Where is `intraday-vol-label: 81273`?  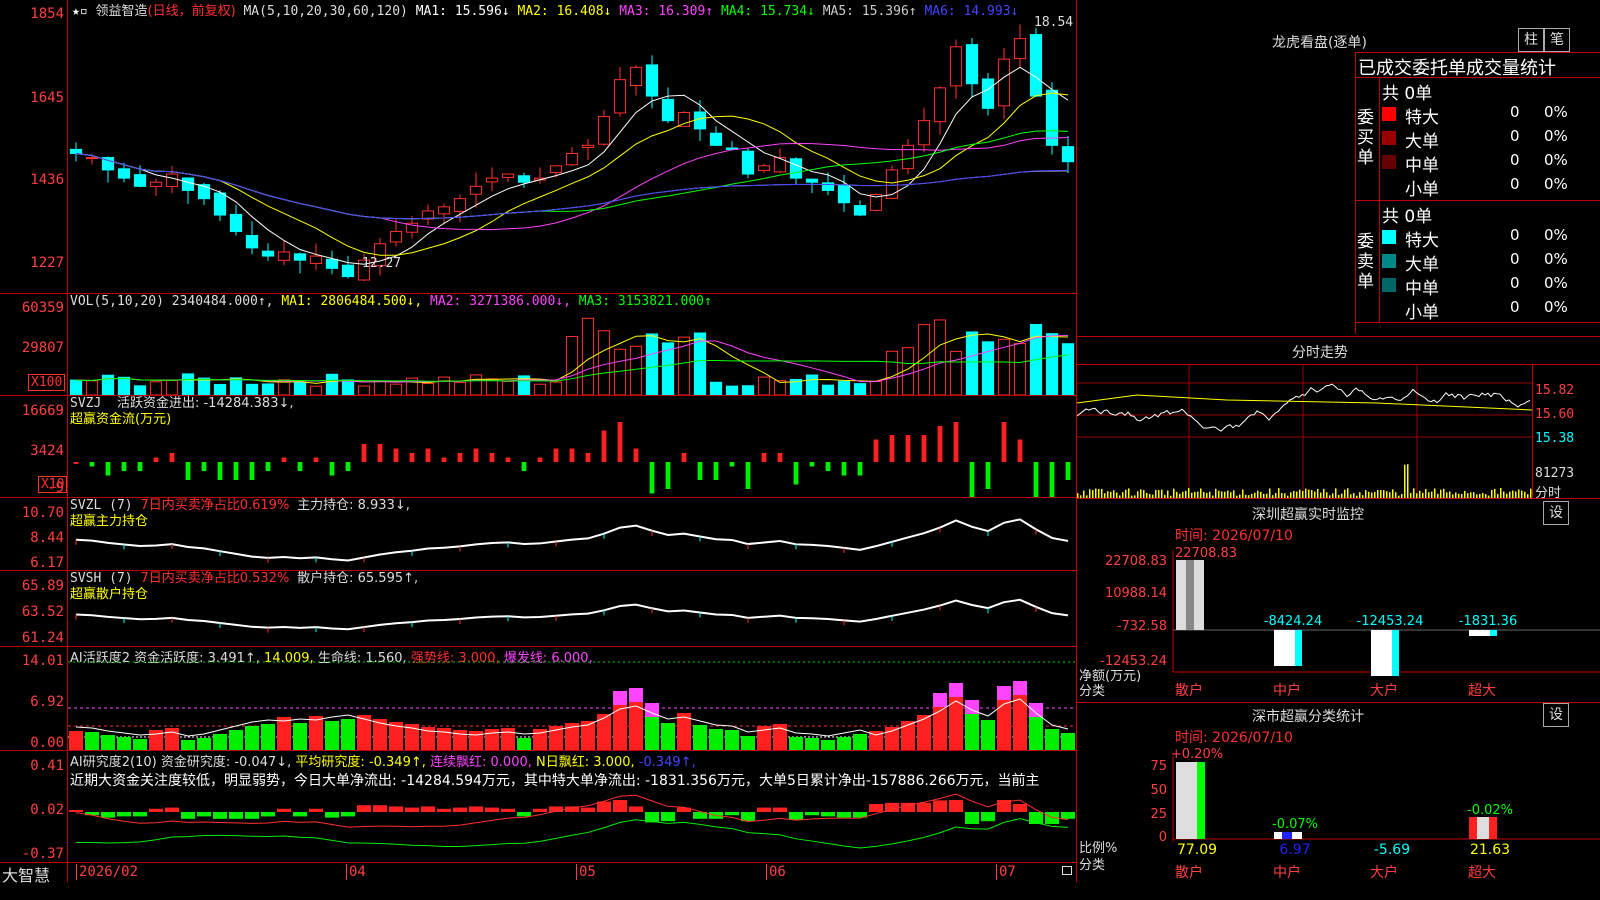
intraday-vol-label: 81273 is located at coordinates (1555, 473).